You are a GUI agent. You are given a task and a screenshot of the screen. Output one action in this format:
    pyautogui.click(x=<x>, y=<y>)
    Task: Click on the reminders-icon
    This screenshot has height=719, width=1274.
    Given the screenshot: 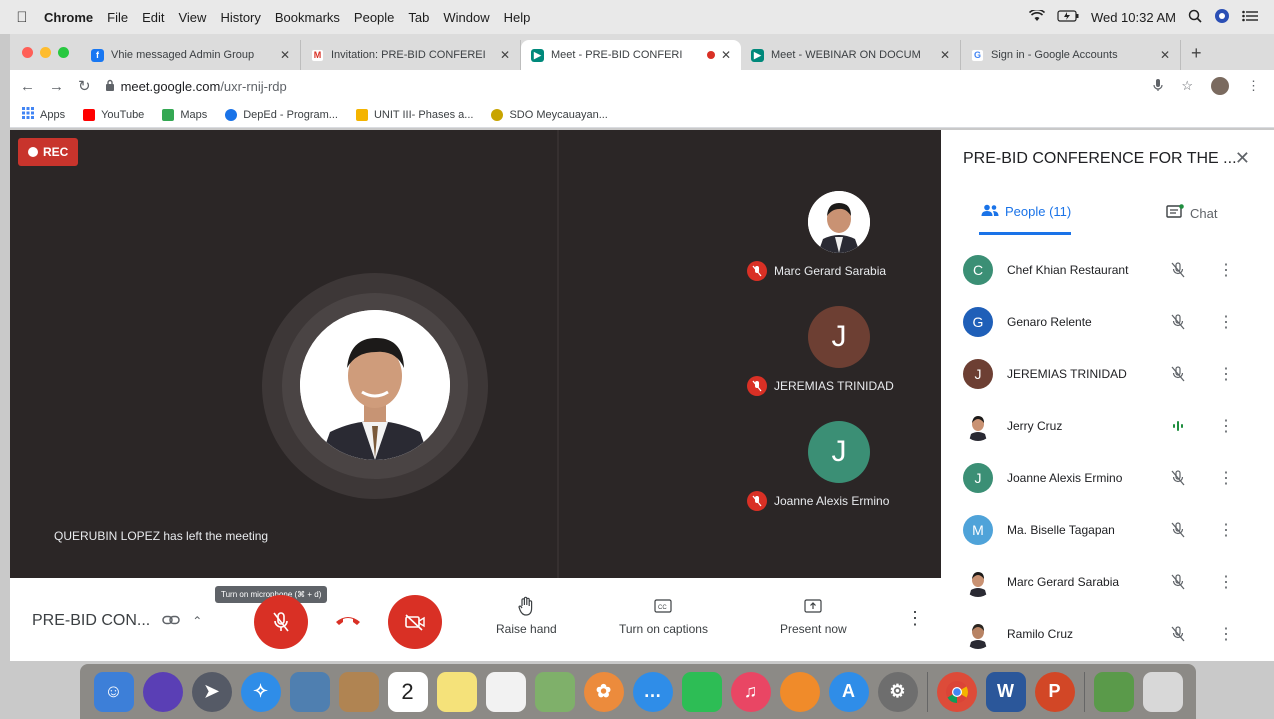 What is the action you would take?
    pyautogui.click(x=505, y=691)
    